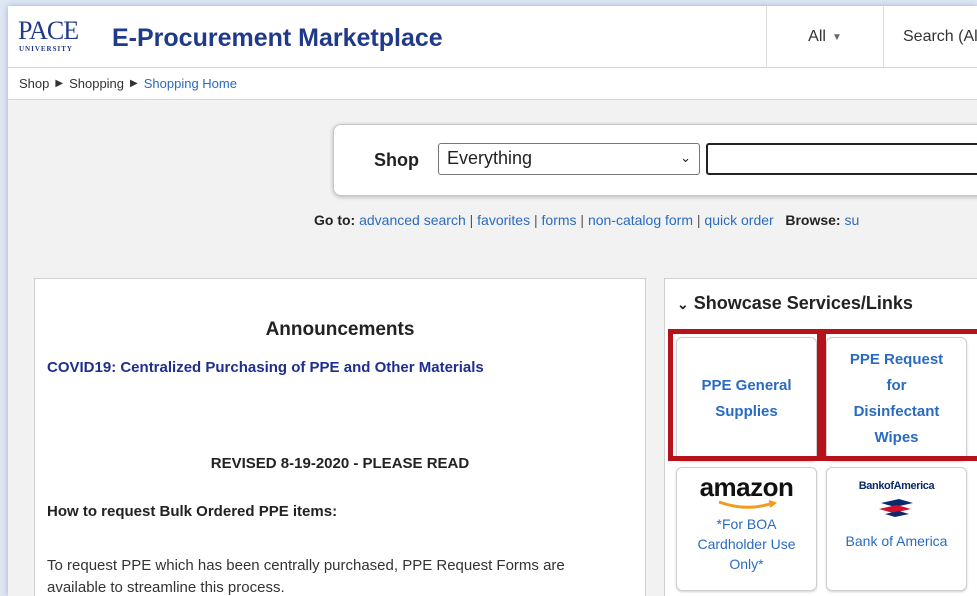 The height and width of the screenshot is (596, 977). Describe the element at coordinates (899, 395) in the screenshot. I see `highlight-box-right` at that location.